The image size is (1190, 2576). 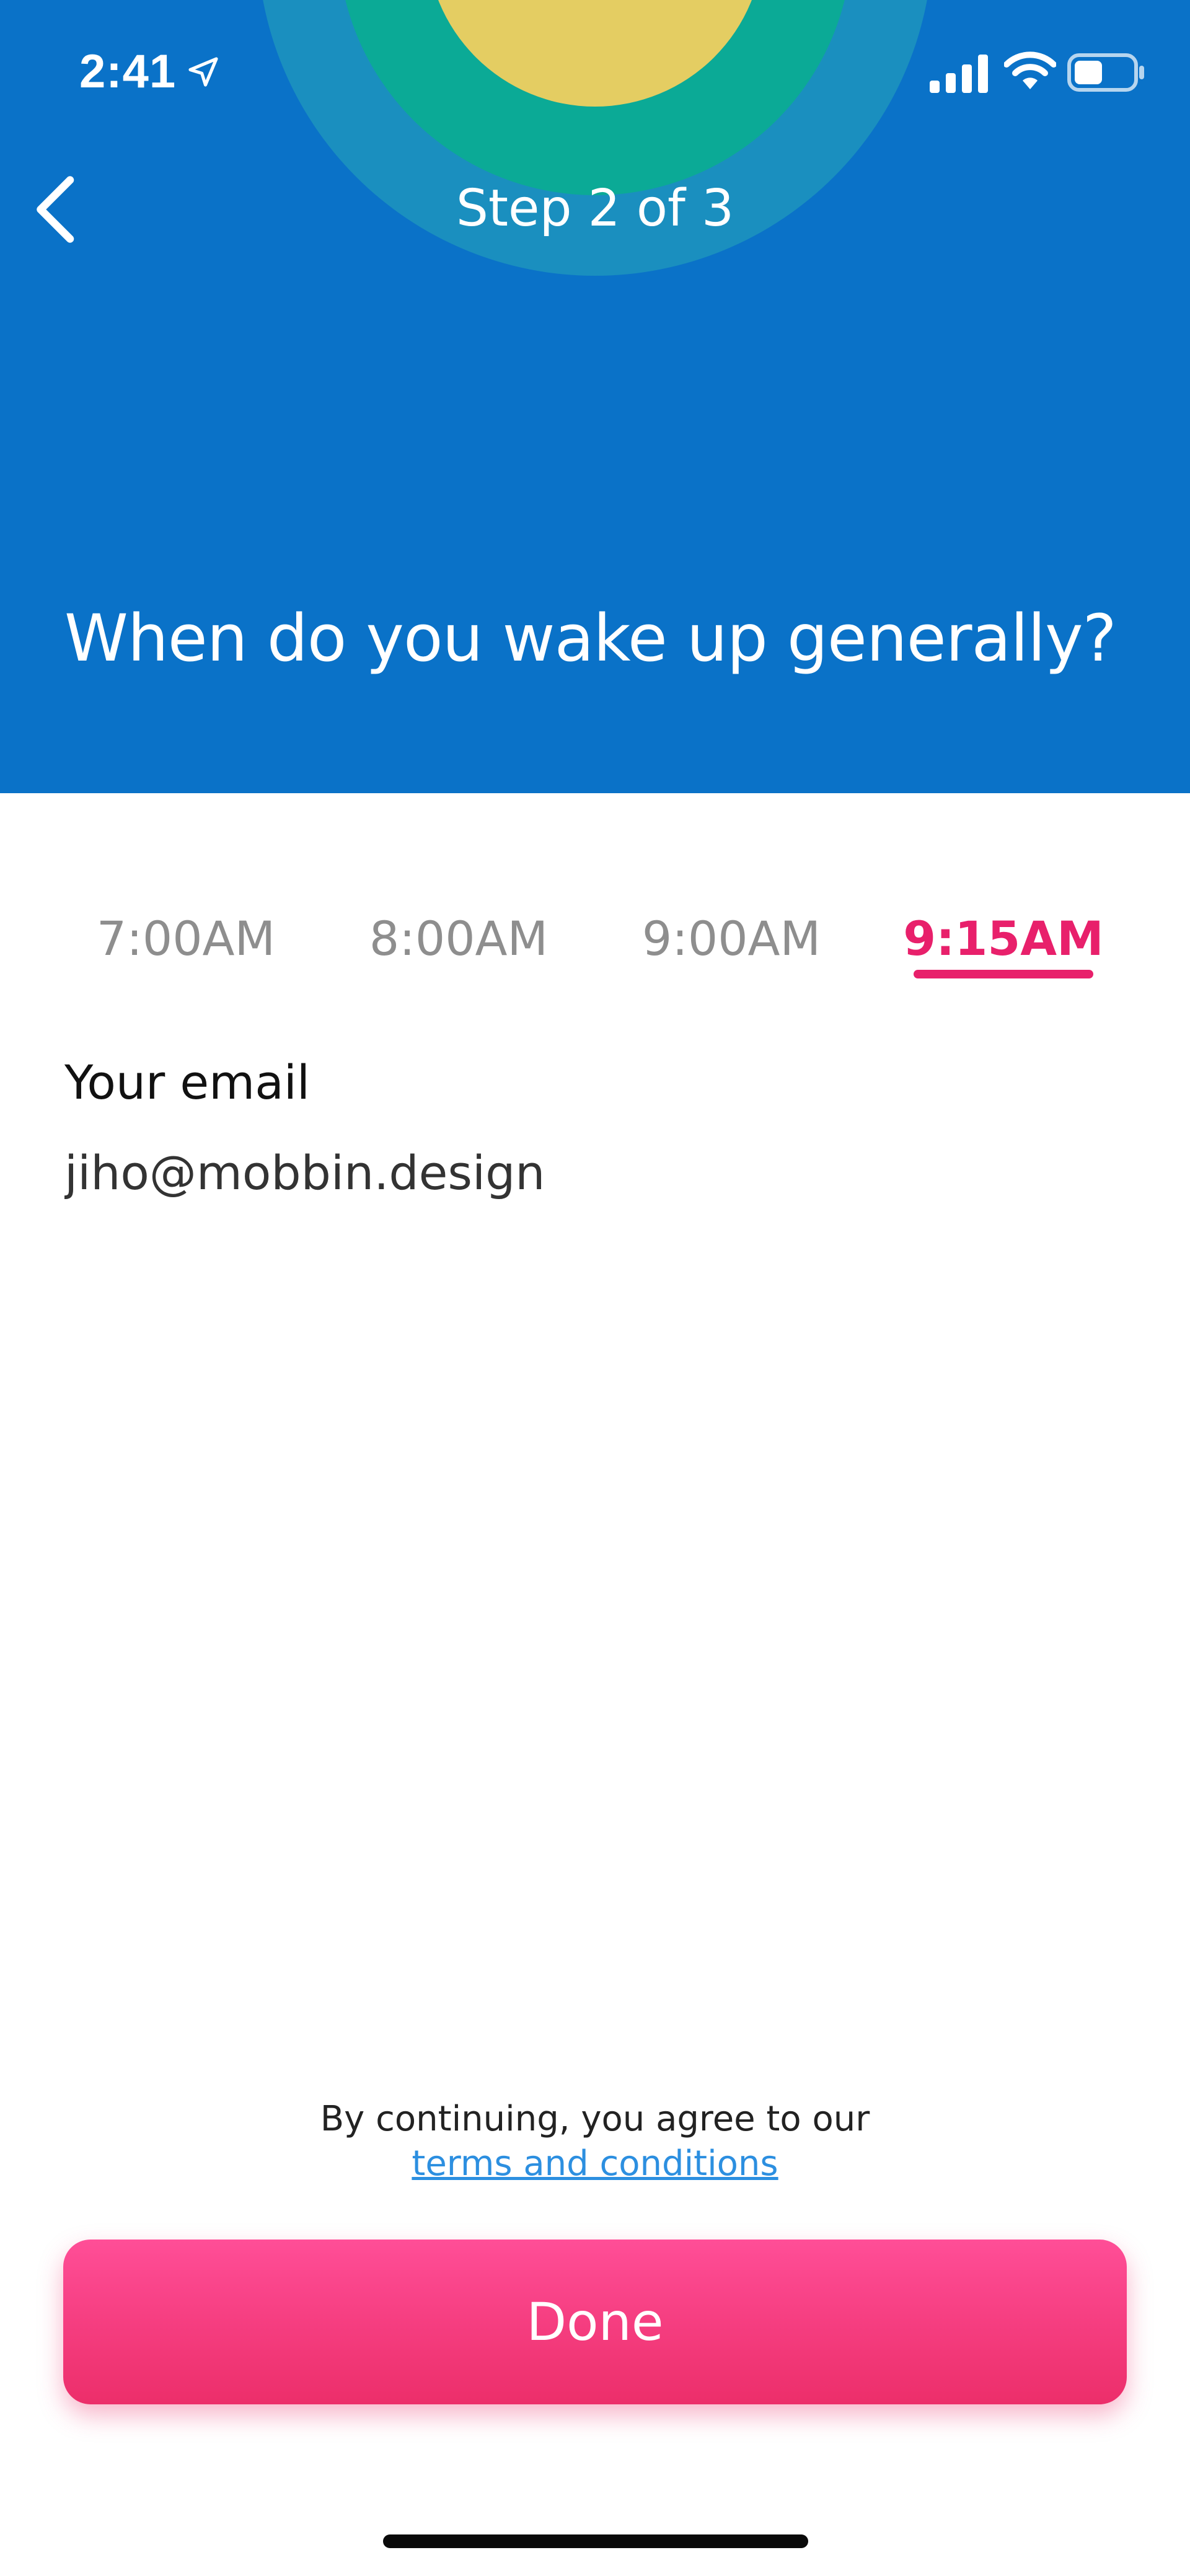 What do you see at coordinates (731, 939) in the screenshot?
I see `time-option-9-00am: 9:00AM` at bounding box center [731, 939].